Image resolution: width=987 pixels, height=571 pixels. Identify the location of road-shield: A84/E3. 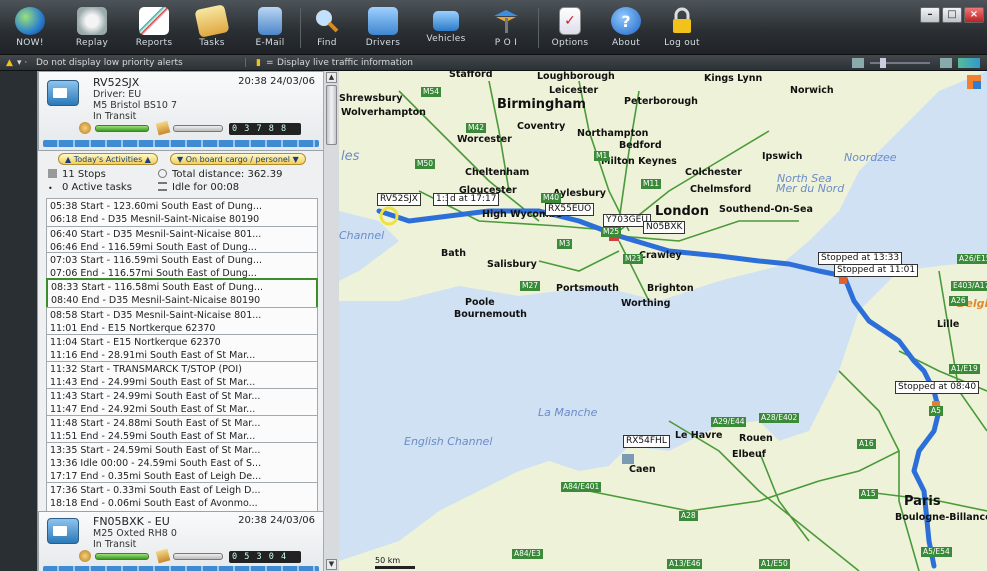
(527, 554).